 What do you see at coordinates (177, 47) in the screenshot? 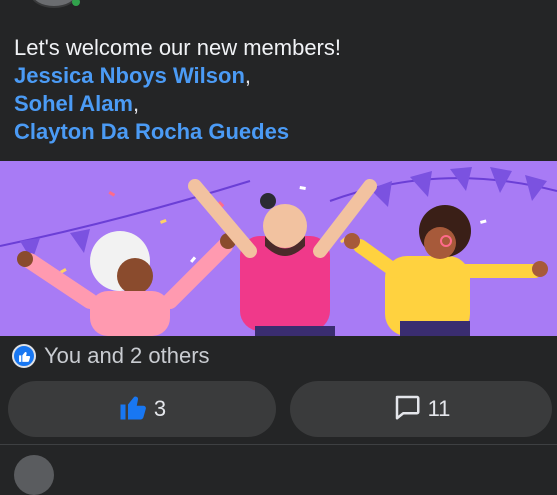
I see `post-intro-text: Let's welcome our new members!` at bounding box center [177, 47].